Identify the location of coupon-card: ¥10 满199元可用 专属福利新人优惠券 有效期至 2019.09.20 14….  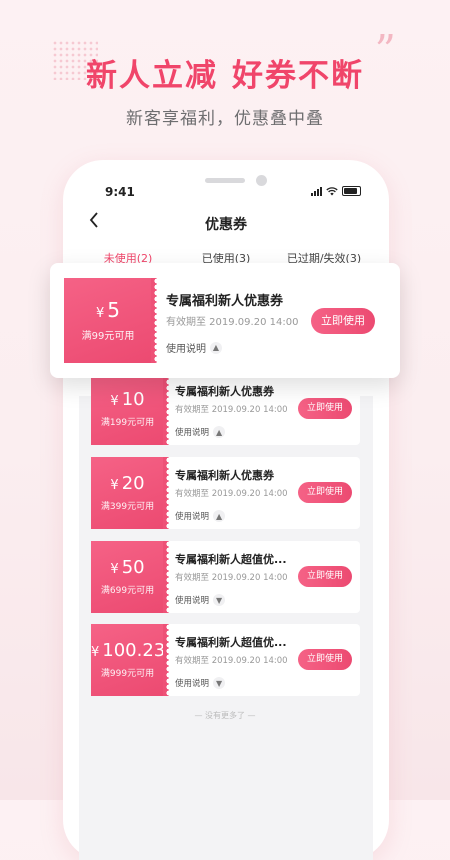
(225, 409).